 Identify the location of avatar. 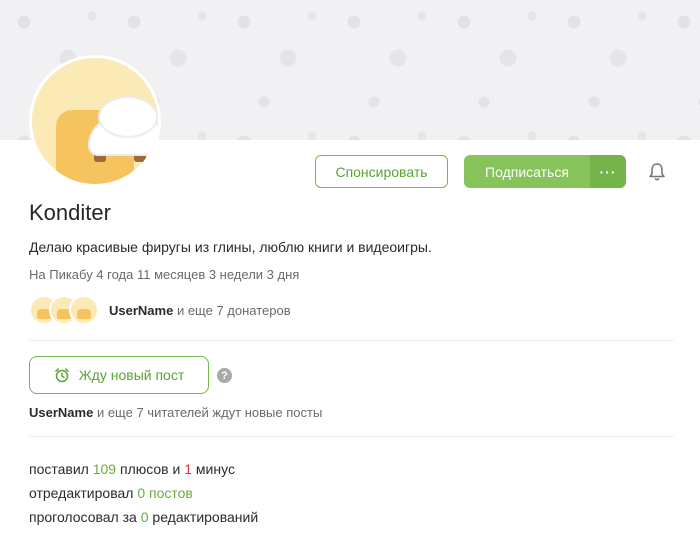
(95, 121).